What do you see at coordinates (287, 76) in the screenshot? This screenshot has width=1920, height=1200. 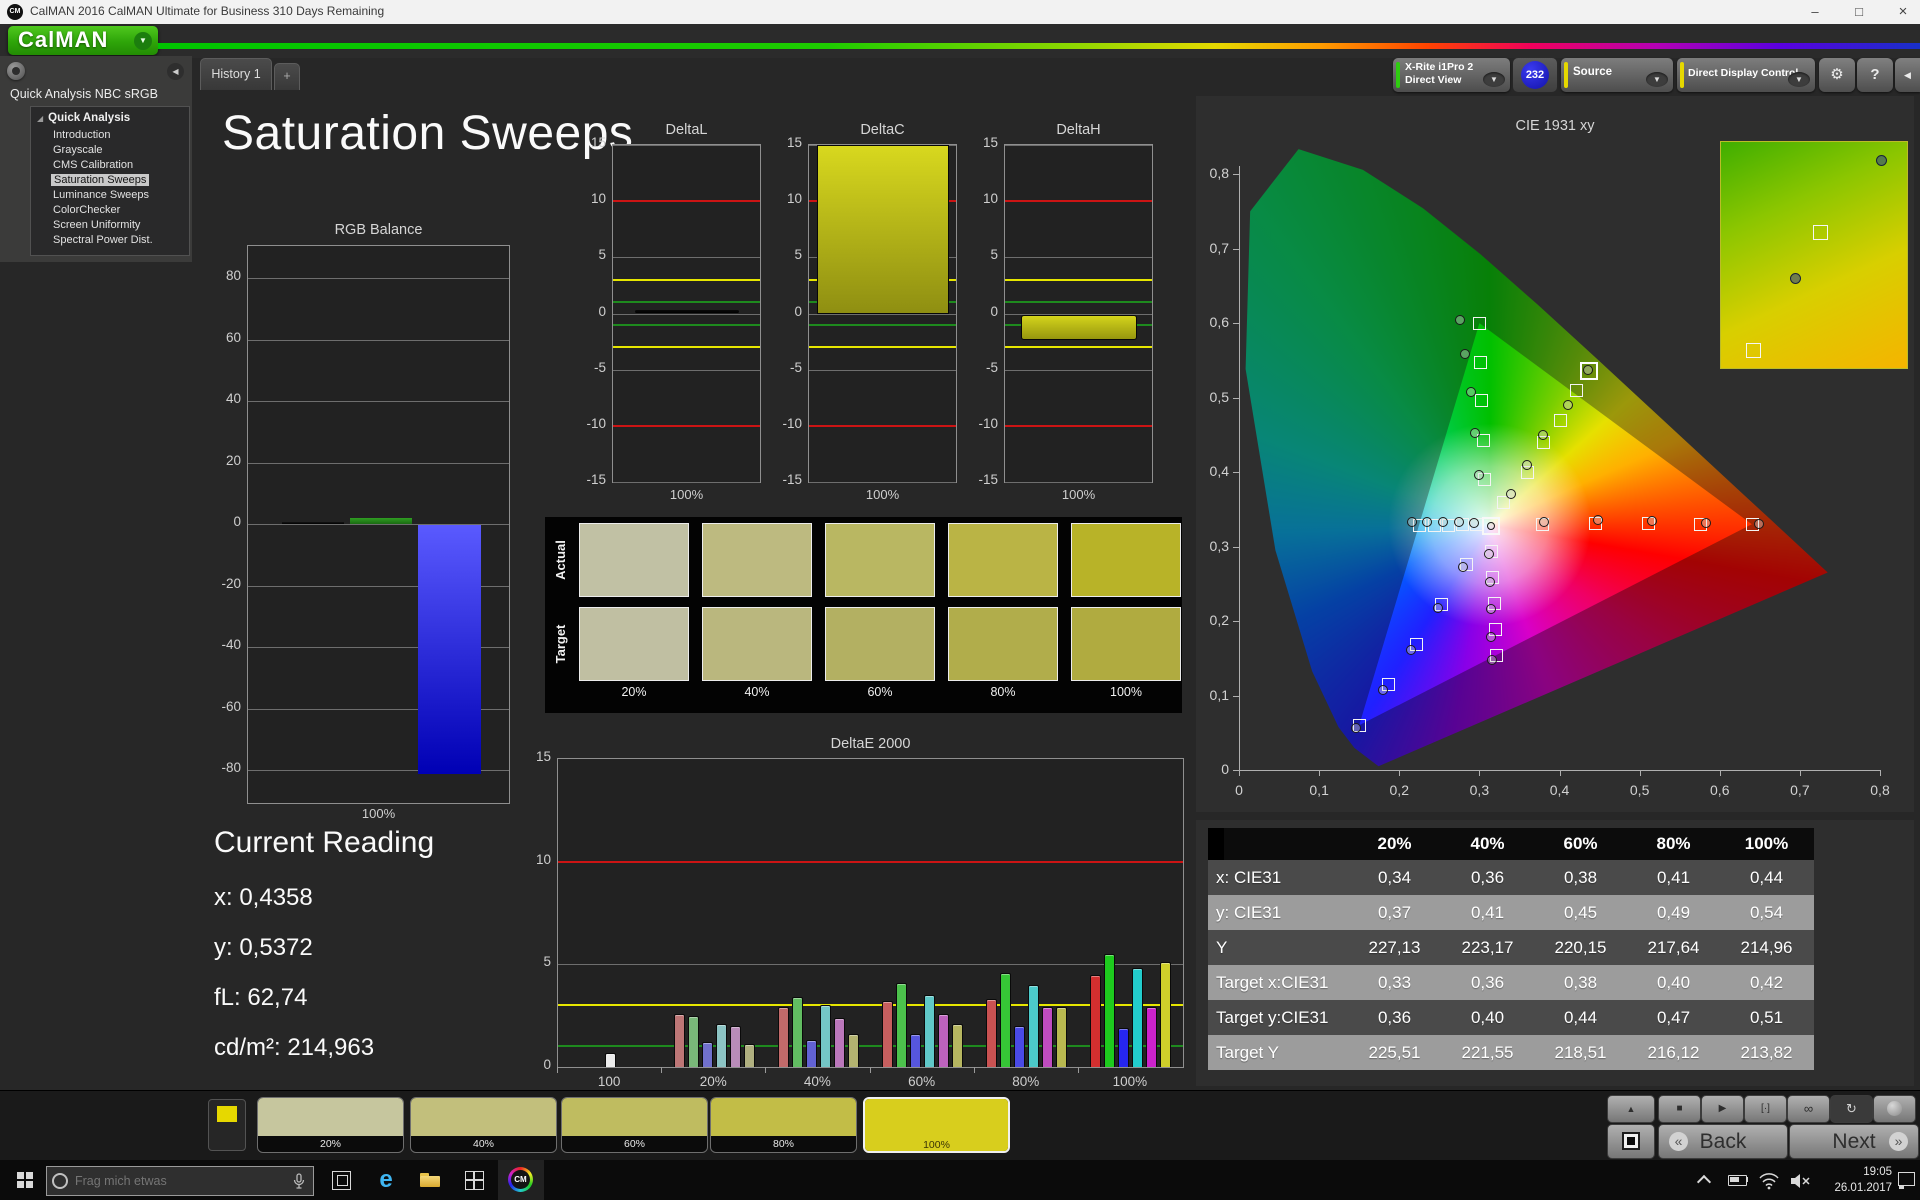 I see `tab-add-button: +` at bounding box center [287, 76].